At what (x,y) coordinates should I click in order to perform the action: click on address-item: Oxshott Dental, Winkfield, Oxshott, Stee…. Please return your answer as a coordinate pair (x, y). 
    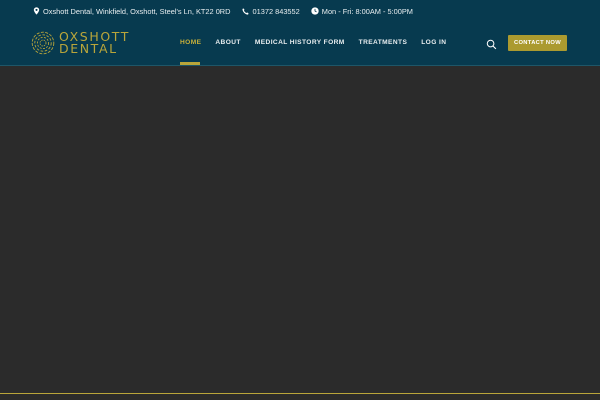
    Looking at the image, I should click on (131, 11).